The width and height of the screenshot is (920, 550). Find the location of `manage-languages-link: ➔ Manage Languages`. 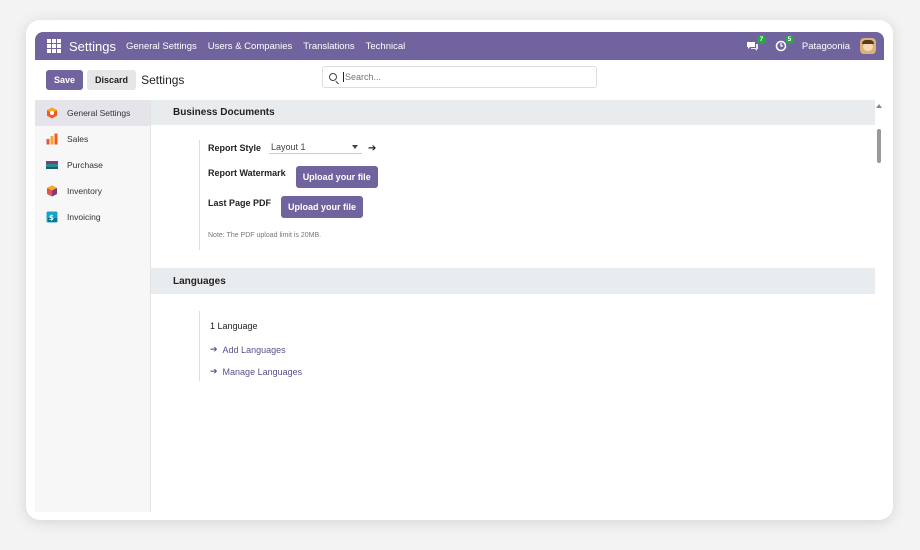

manage-languages-link: ➔ Manage Languages is located at coordinates (256, 371).